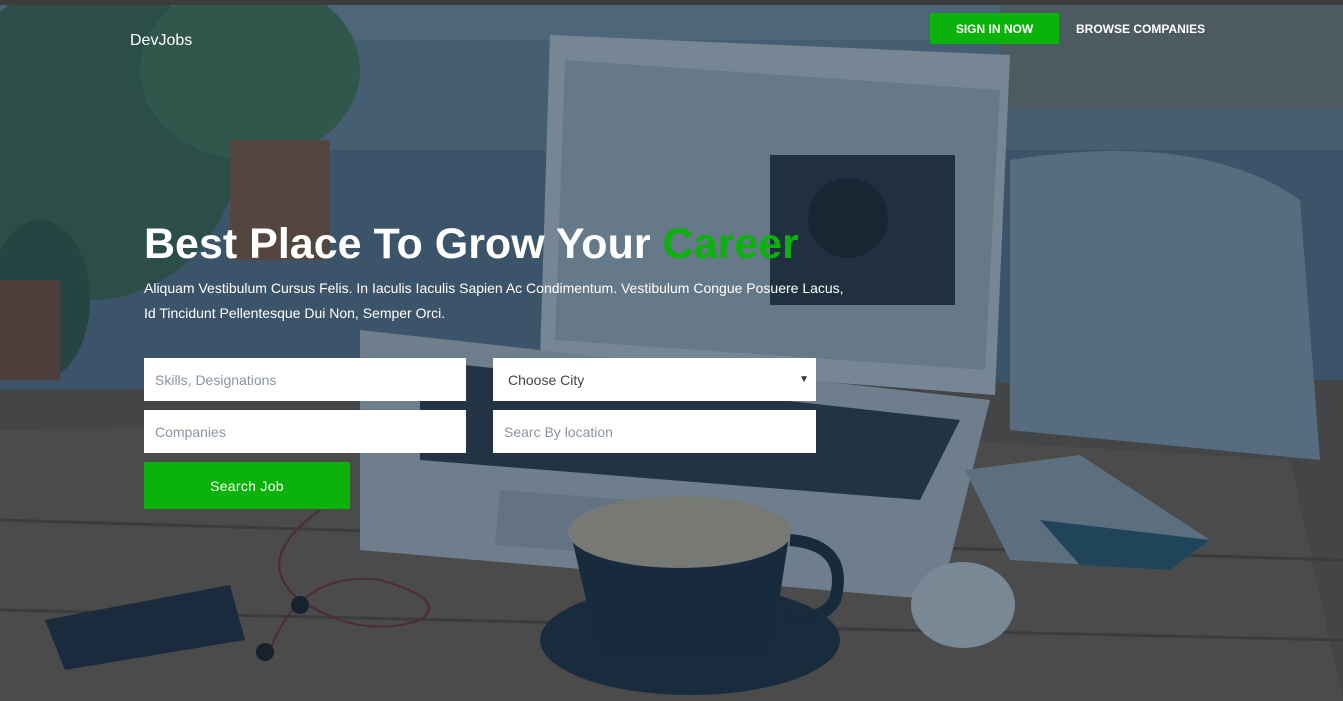  I want to click on hero-title-main: Best Place To Grow Your, so click(403, 244).